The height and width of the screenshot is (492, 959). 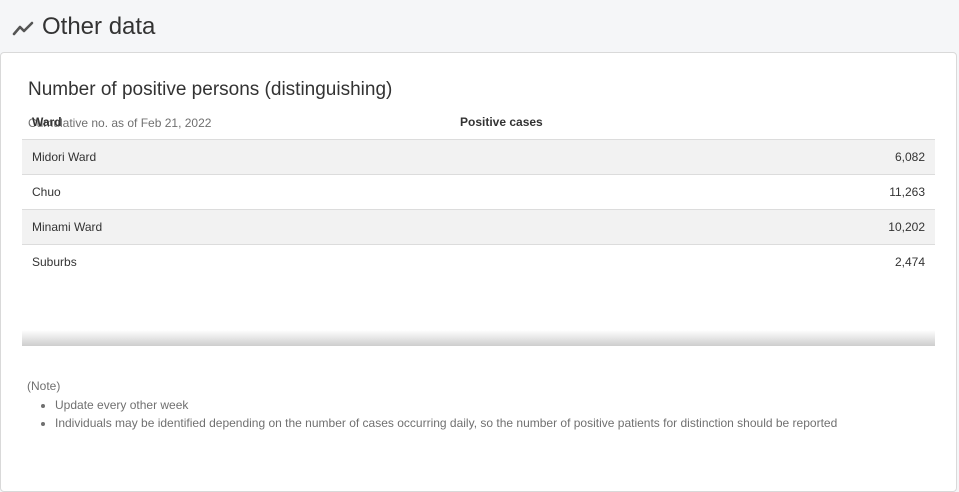 I want to click on table-header-row: Ward Positive cases, so click(x=478, y=122).